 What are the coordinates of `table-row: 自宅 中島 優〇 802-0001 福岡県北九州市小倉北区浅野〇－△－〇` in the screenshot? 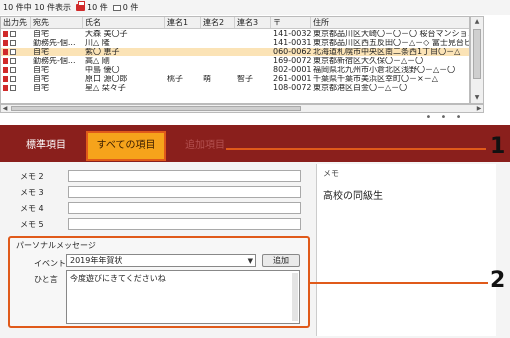 It's located at (235, 70).